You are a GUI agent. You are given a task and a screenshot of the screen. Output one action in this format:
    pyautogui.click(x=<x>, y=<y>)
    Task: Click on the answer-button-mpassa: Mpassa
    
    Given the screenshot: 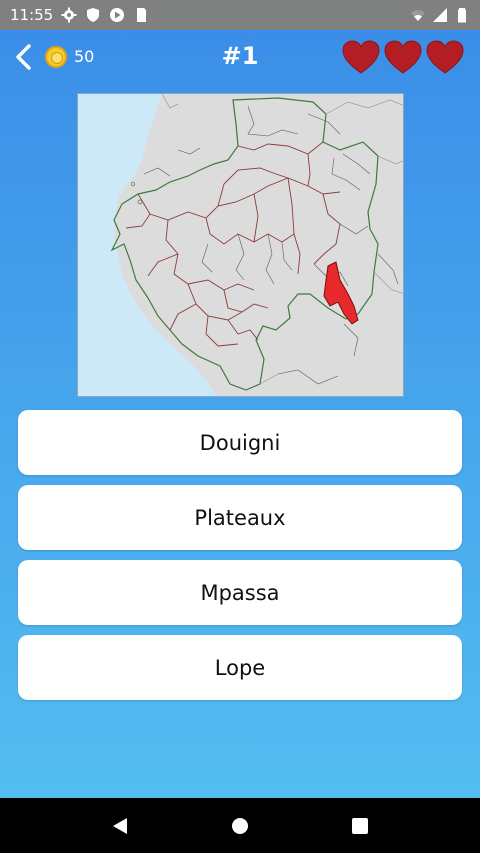 What is the action you would take?
    pyautogui.click(x=240, y=592)
    